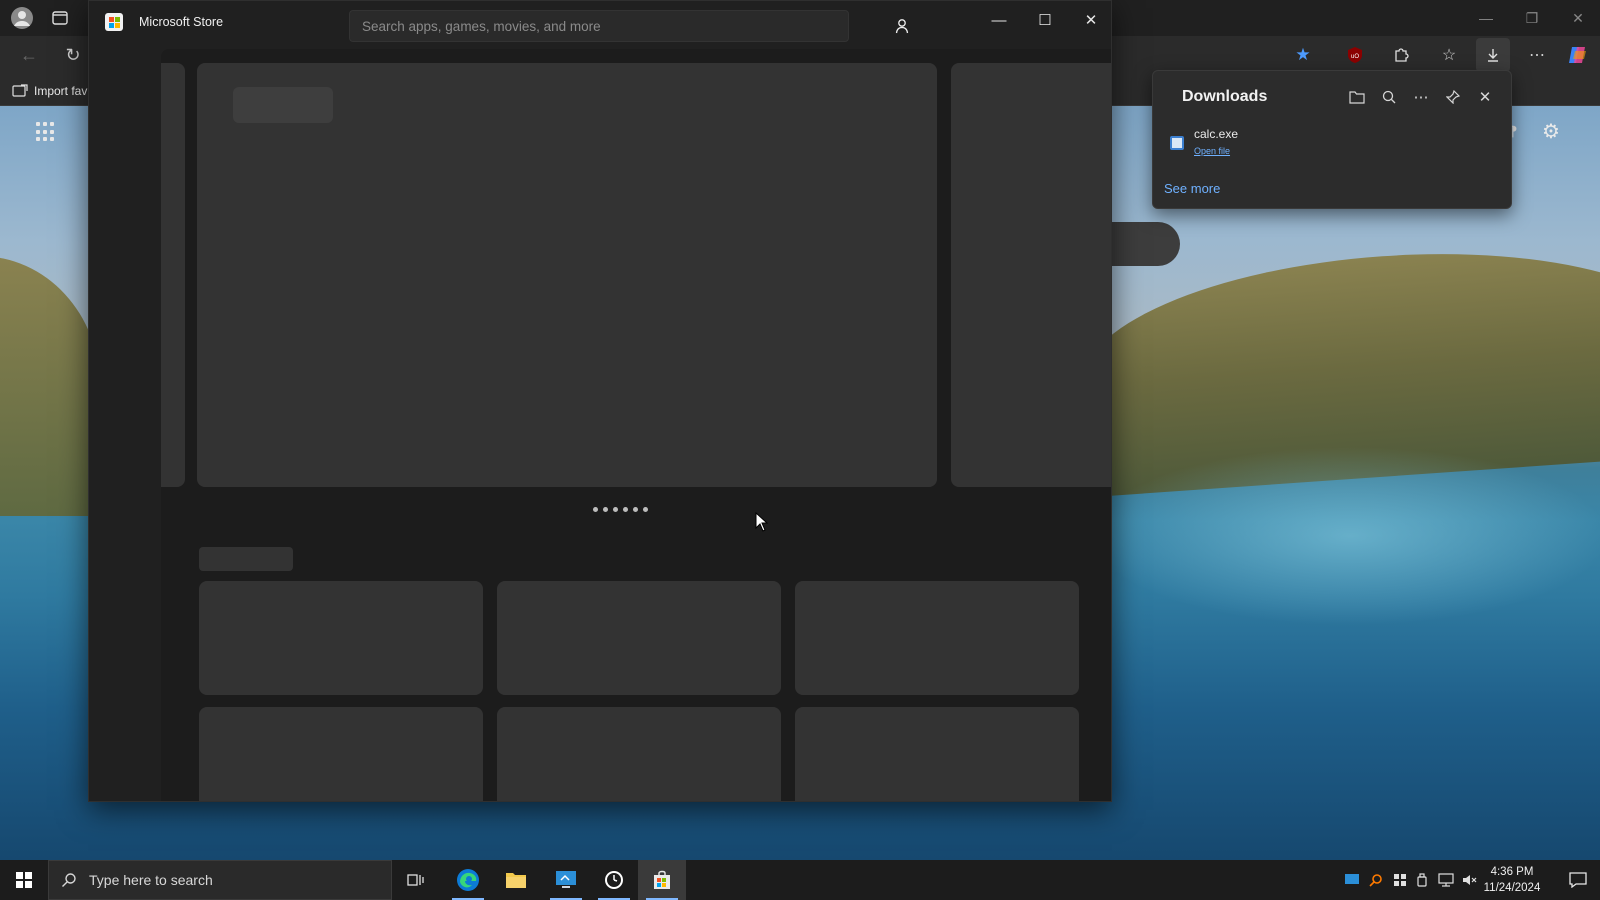 The width and height of the screenshot is (1600, 900). What do you see at coordinates (1532, 18) in the screenshot?
I see `edge-restore-button: ❐` at bounding box center [1532, 18].